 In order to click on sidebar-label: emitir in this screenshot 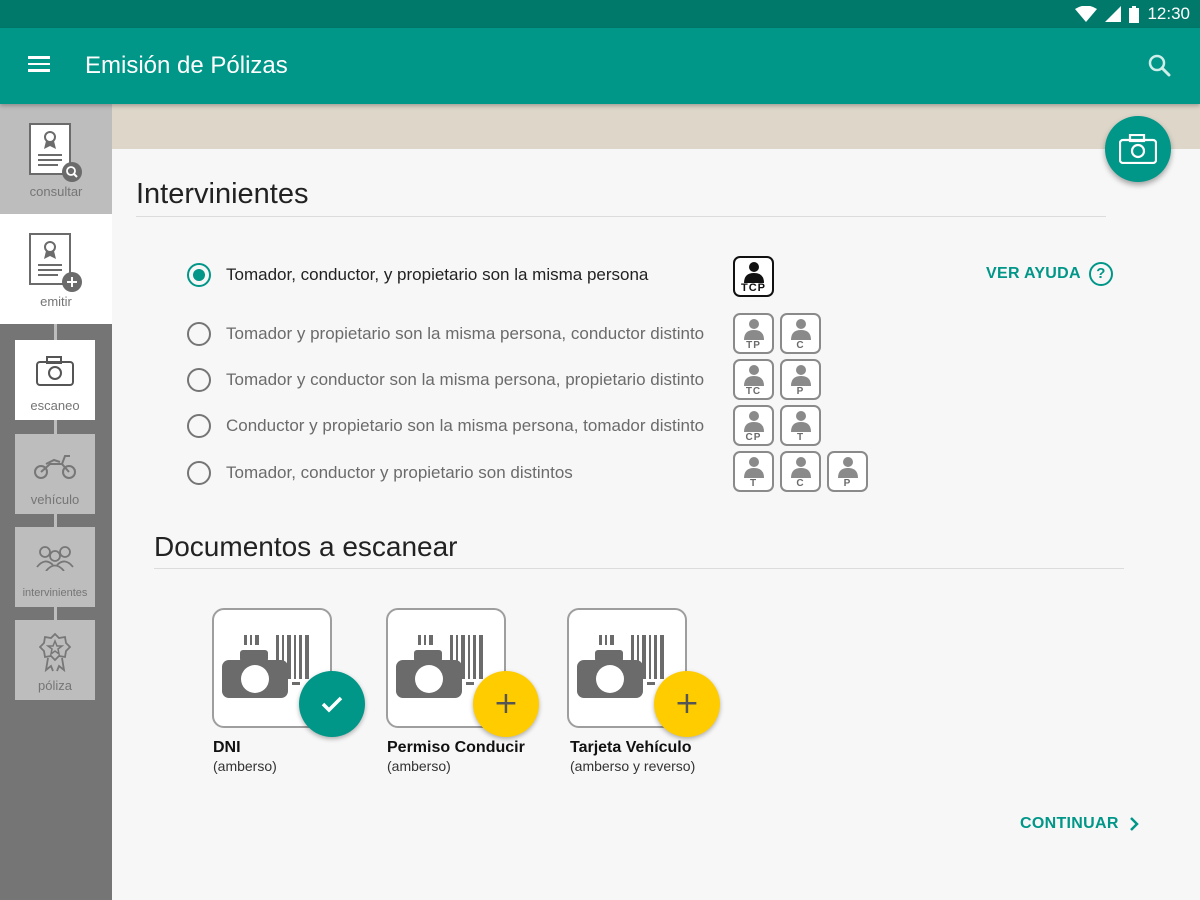, I will do `click(56, 301)`.